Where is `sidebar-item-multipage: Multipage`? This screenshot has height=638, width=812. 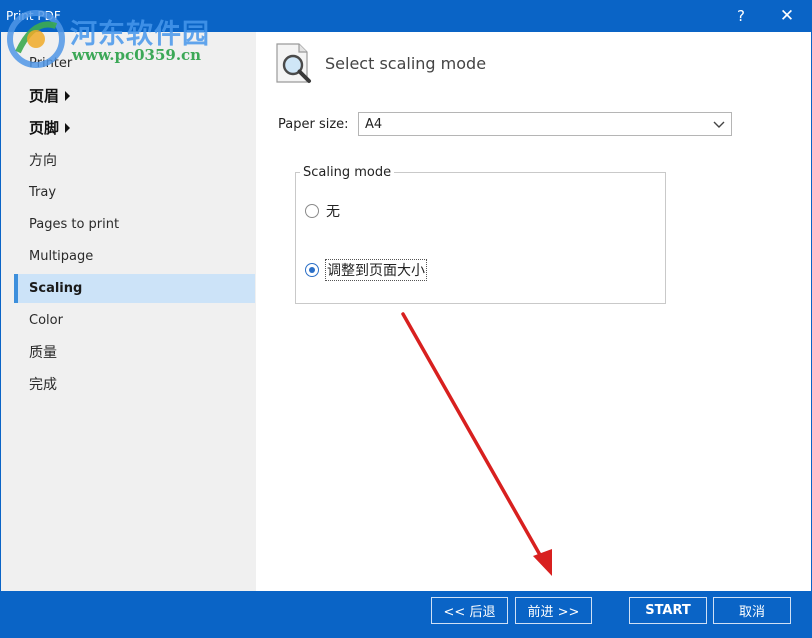
sidebar-item-multipage: Multipage is located at coordinates (134, 256).